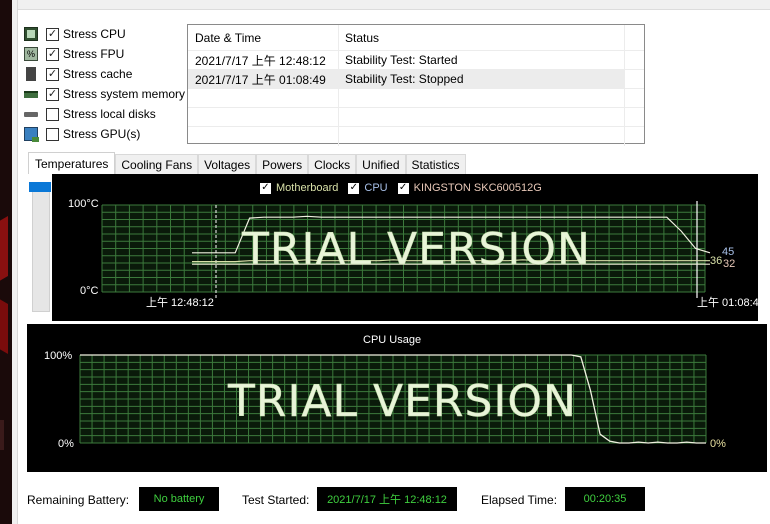  I want to click on stress-memory-checkbox: ✓, so click(52, 94).